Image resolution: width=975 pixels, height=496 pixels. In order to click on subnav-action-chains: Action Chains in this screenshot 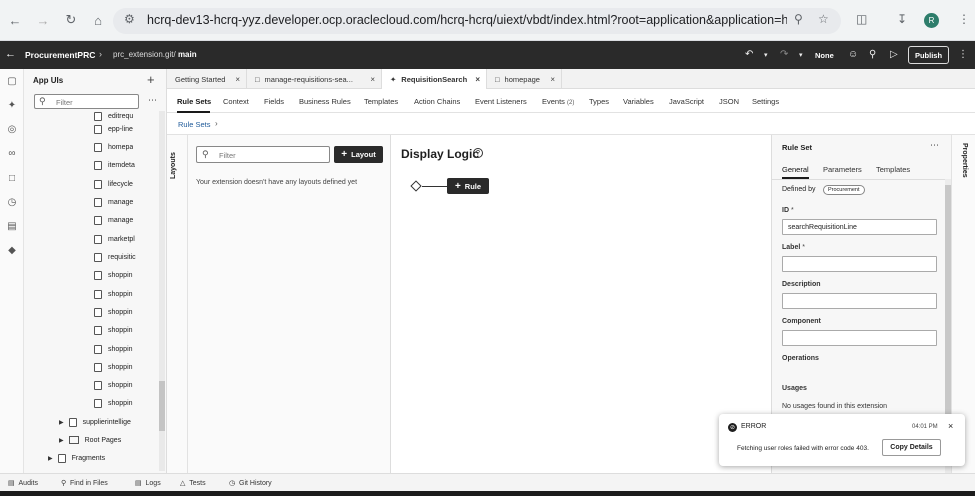, I will do `click(437, 101)`.